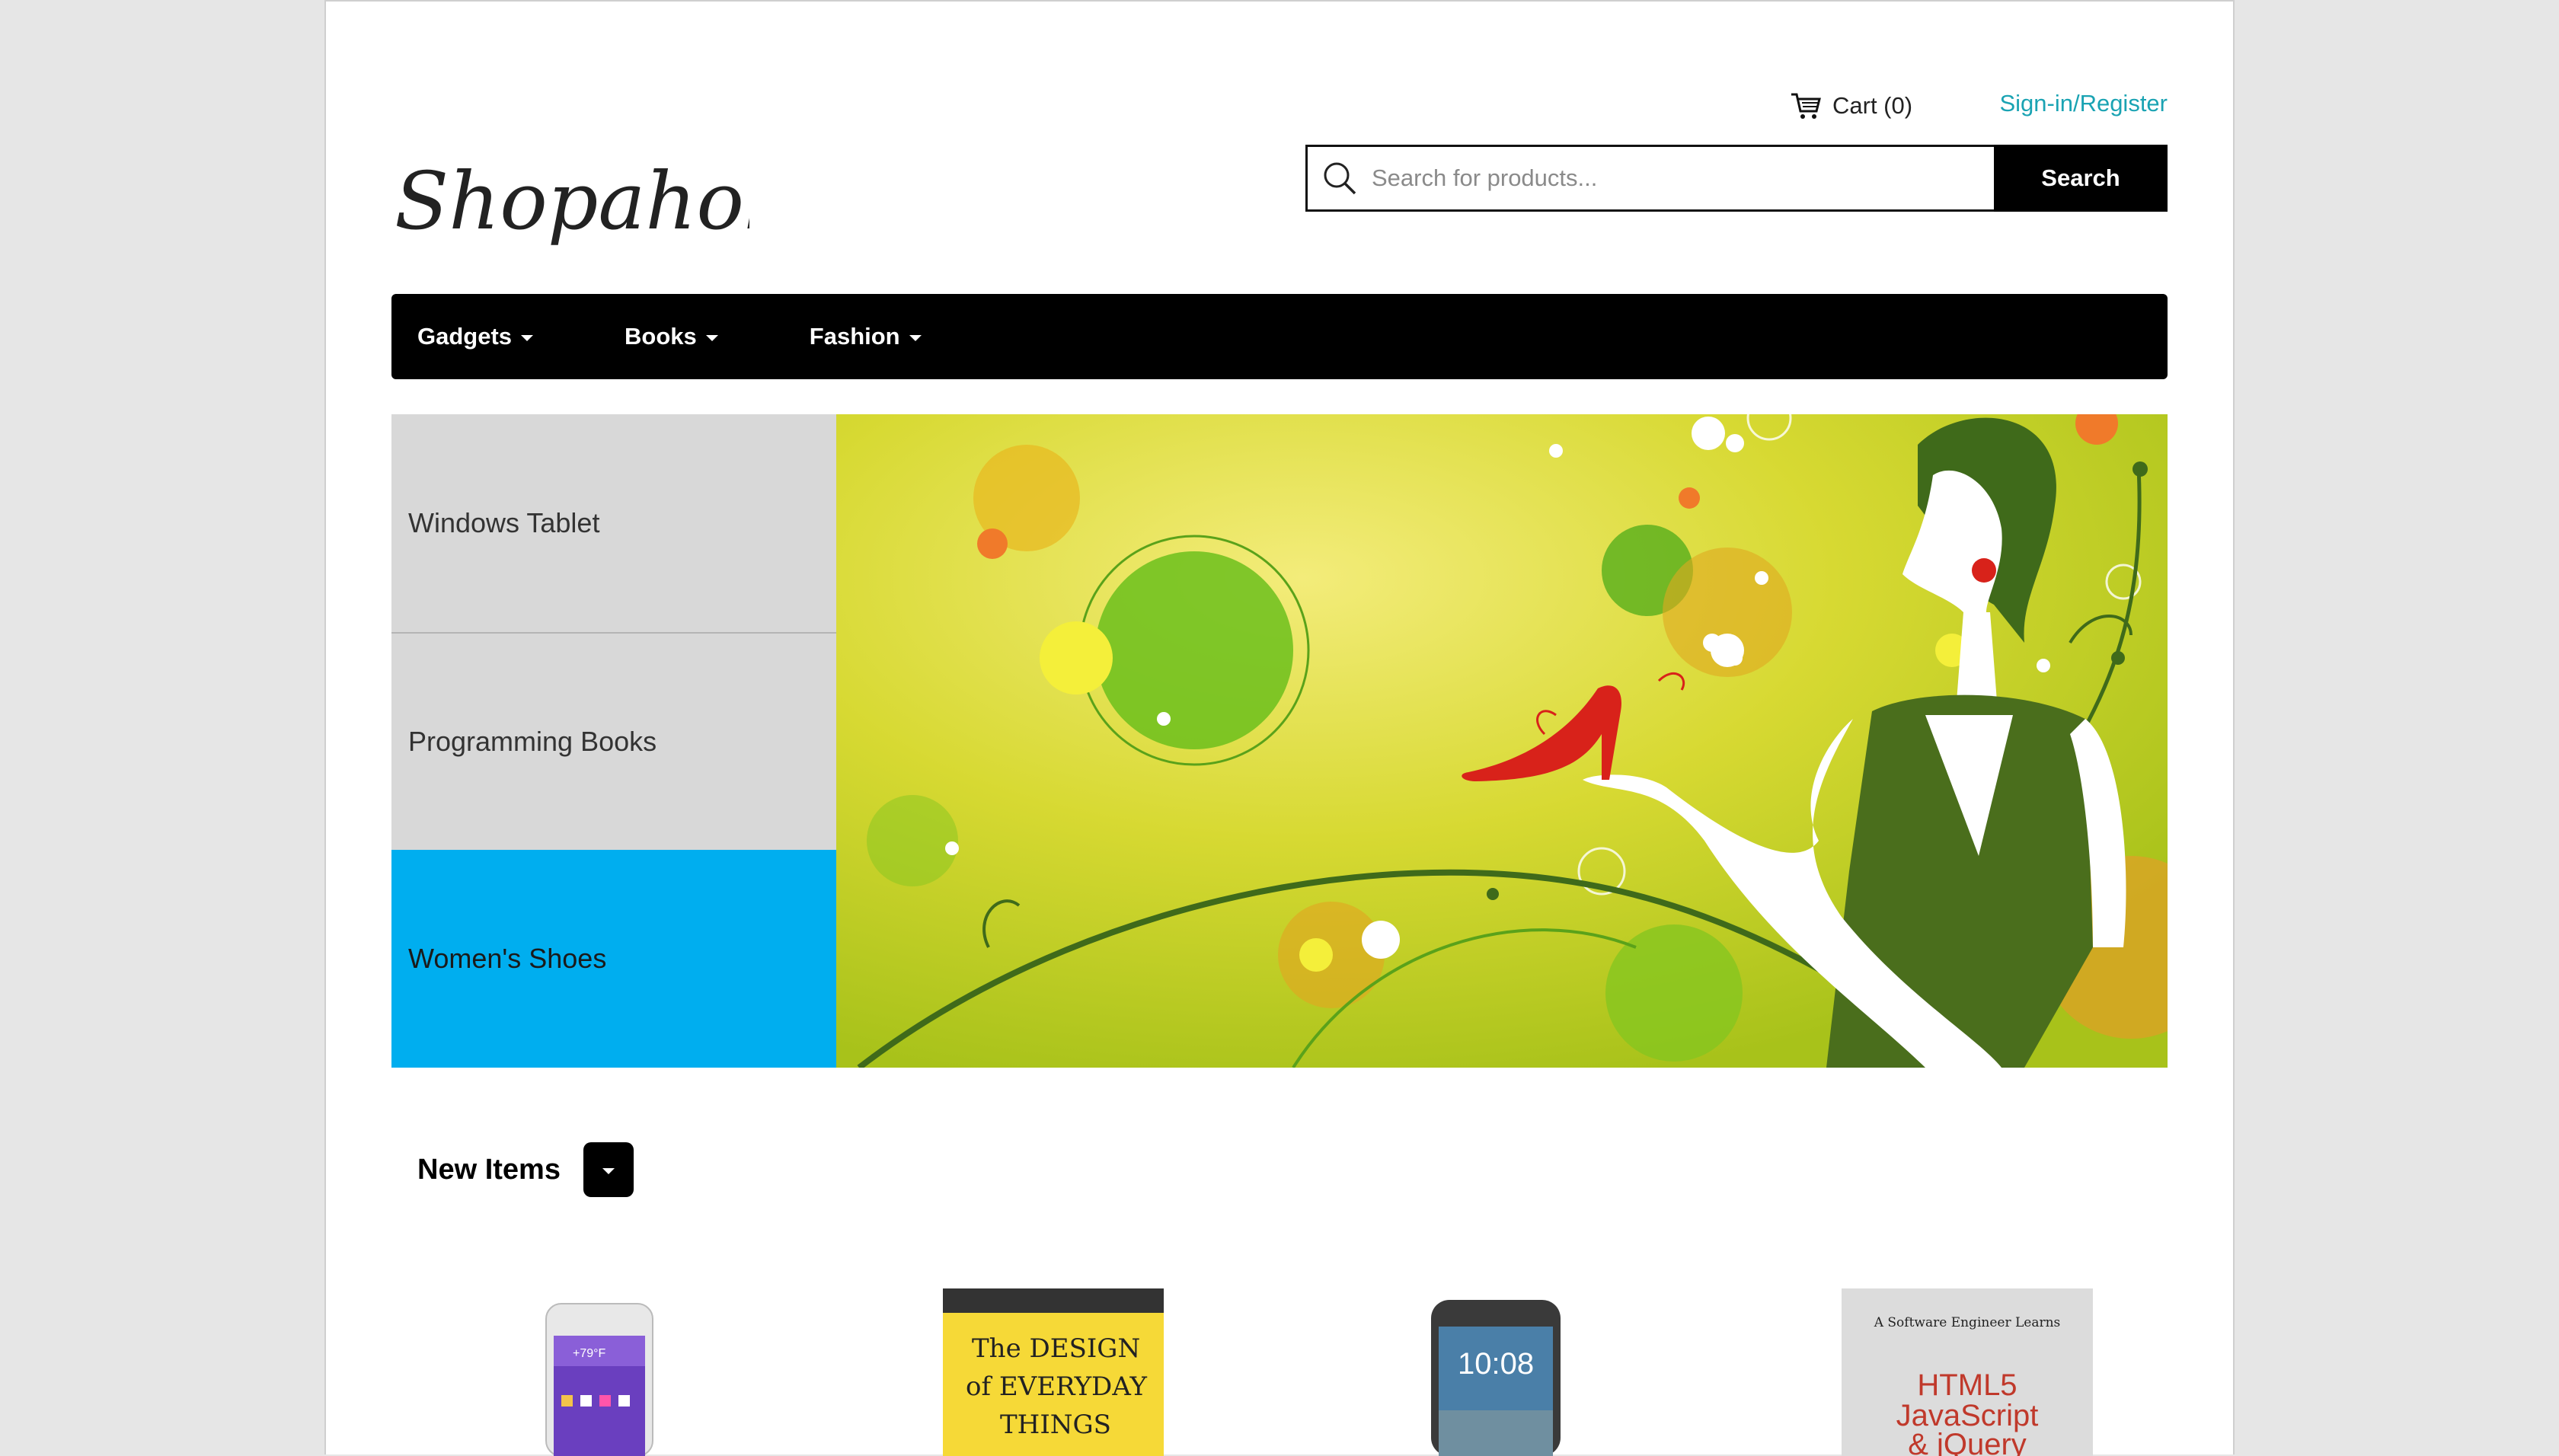 The width and height of the screenshot is (2559, 1456). Describe the element at coordinates (613, 959) in the screenshot. I see `carousel-item-womens-shoes: Women's Shoes` at that location.